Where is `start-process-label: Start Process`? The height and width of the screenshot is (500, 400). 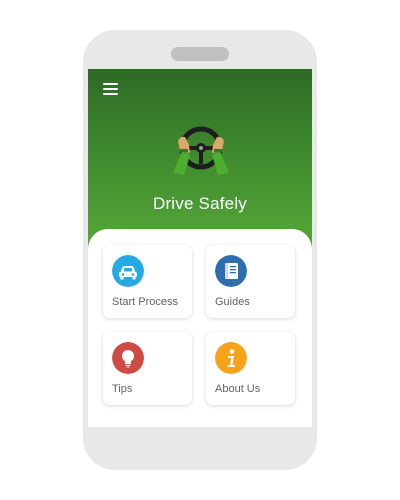
start-process-label: Start Process is located at coordinates (145, 302).